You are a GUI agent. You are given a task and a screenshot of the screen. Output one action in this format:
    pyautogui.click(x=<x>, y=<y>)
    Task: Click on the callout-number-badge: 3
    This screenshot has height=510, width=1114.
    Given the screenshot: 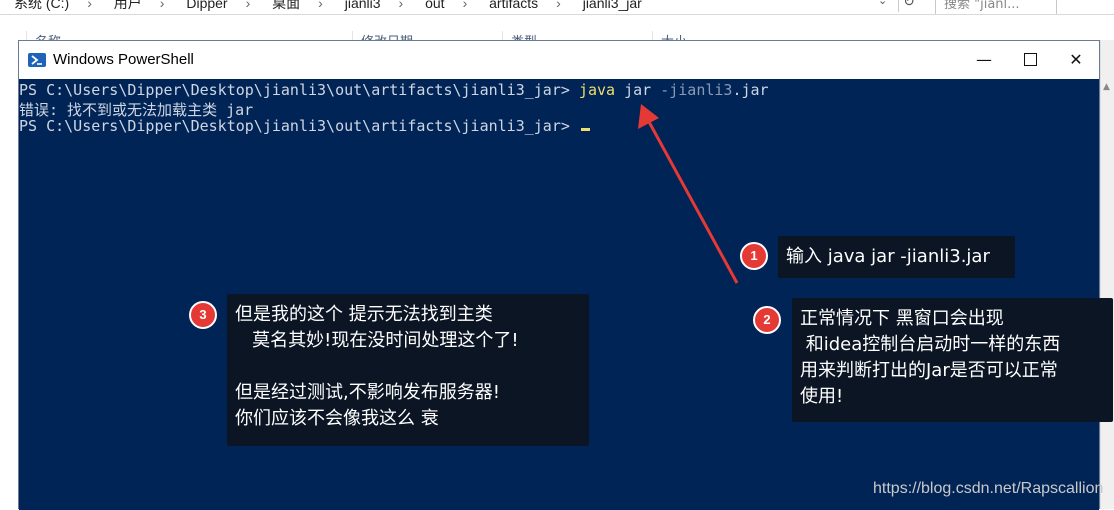 What is the action you would take?
    pyautogui.click(x=203, y=315)
    